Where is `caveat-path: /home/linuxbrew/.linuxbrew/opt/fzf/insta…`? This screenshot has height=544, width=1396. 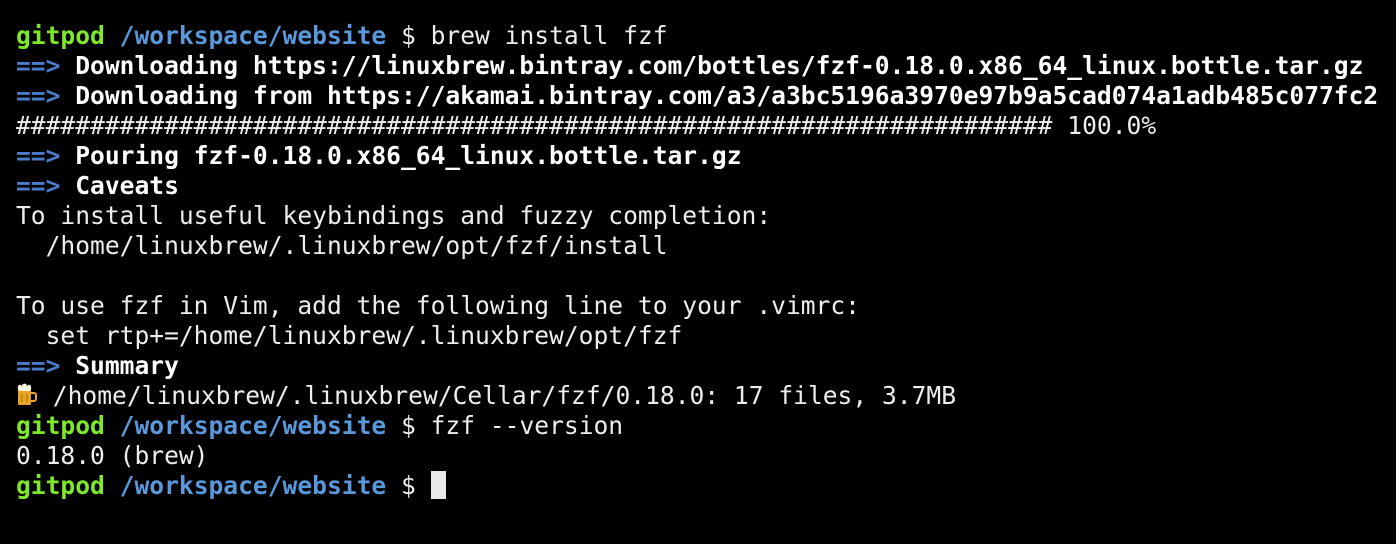 caveat-path: /home/linuxbrew/.linuxbrew/opt/fzf/insta… is located at coordinates (342, 245).